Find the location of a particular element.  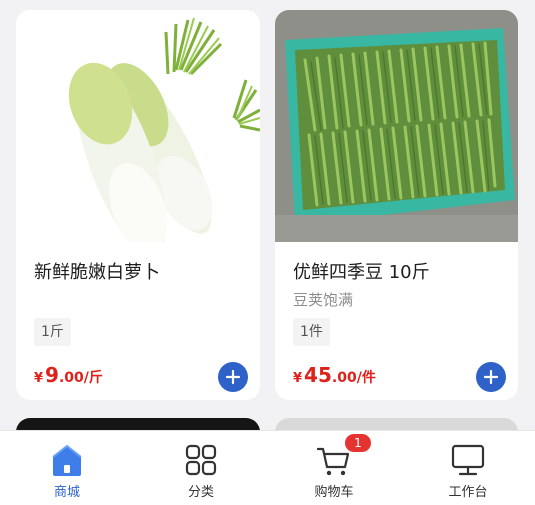

product-price: ¥9.00/斤 is located at coordinates (68, 375).